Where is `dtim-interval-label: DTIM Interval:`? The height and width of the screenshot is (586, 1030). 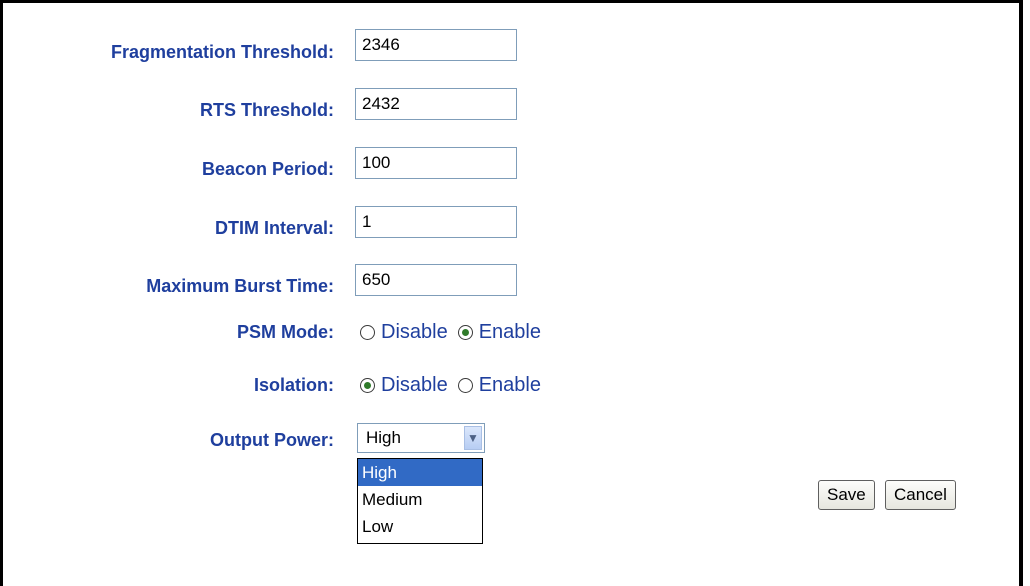 dtim-interval-label: DTIM Interval: is located at coordinates (274, 228).